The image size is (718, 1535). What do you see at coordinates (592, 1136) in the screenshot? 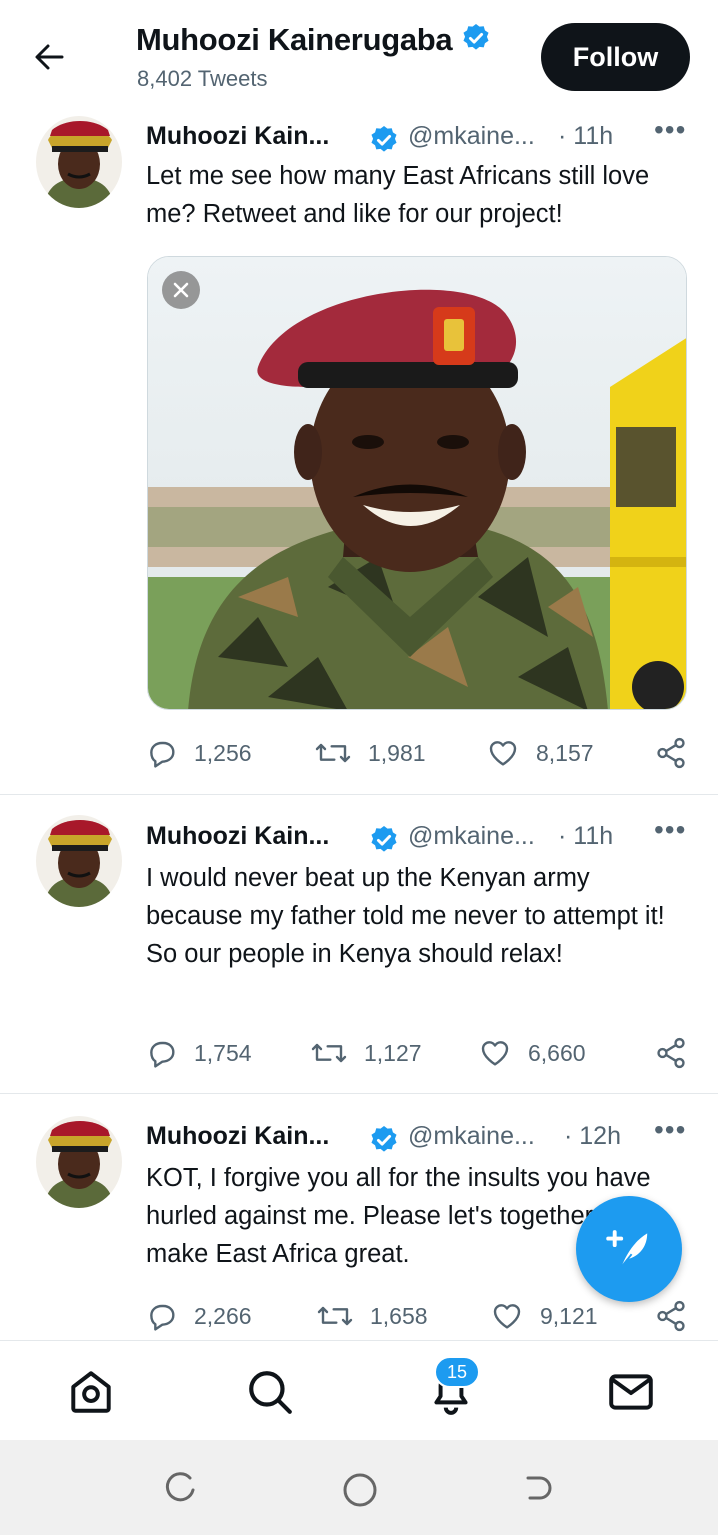
I see `tweet-time: · 12h` at bounding box center [592, 1136].